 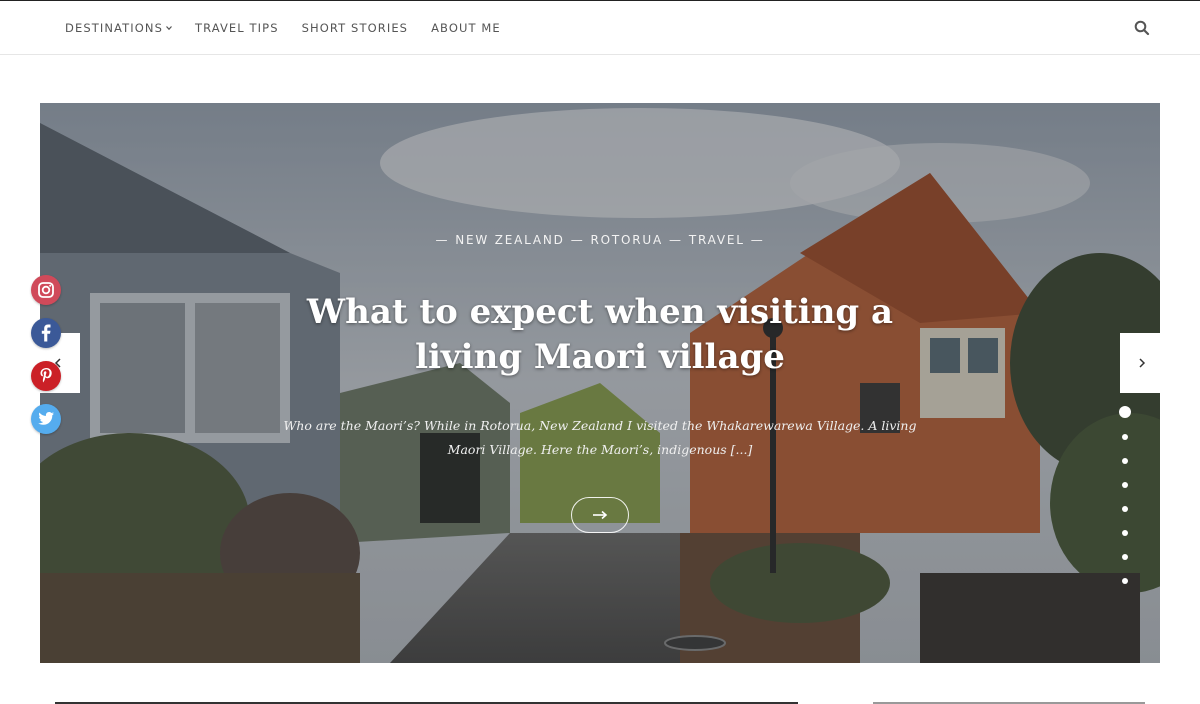 I want to click on nav-item-label: ABOUT ME, so click(x=466, y=28).